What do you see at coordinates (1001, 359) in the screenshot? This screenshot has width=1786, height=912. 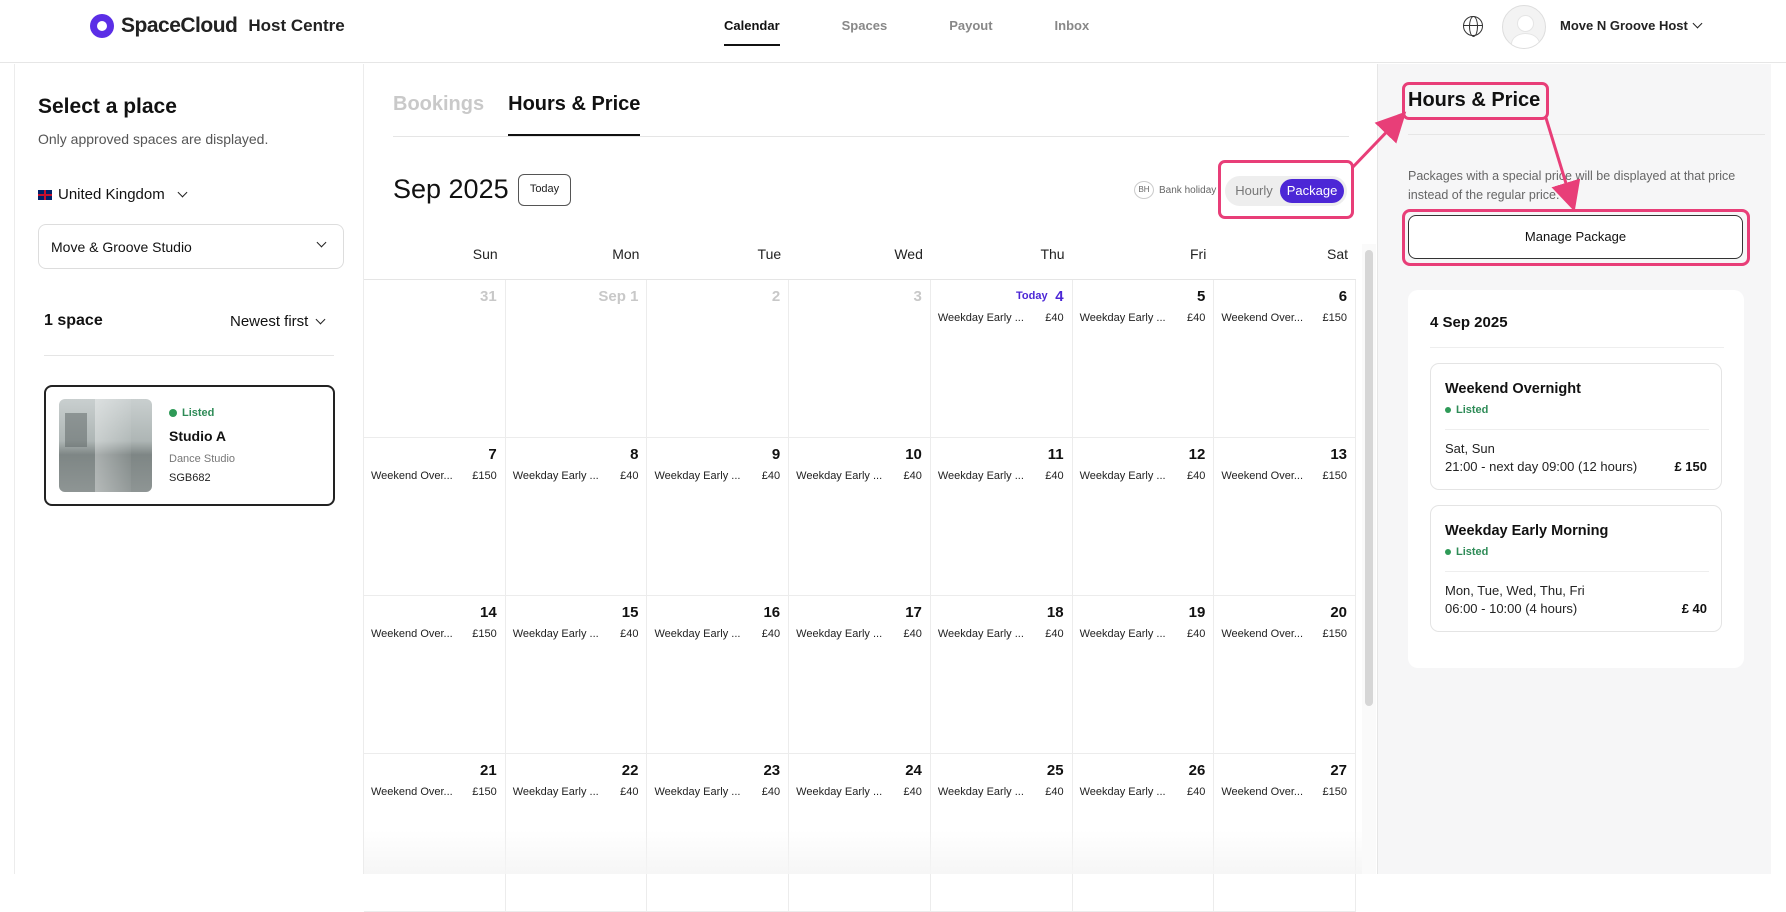 I see `calendar-day-cell: 4 Today Weekday Early ... £40` at bounding box center [1001, 359].